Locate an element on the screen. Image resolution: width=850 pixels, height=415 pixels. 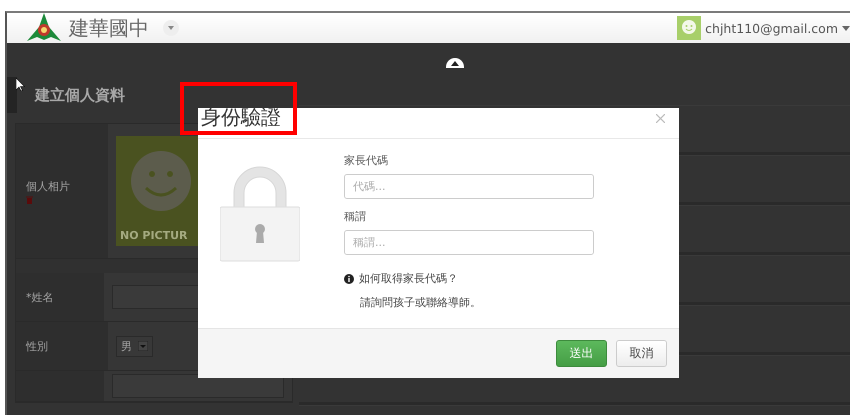
field-label: 個人相片 is located at coordinates (48, 186).